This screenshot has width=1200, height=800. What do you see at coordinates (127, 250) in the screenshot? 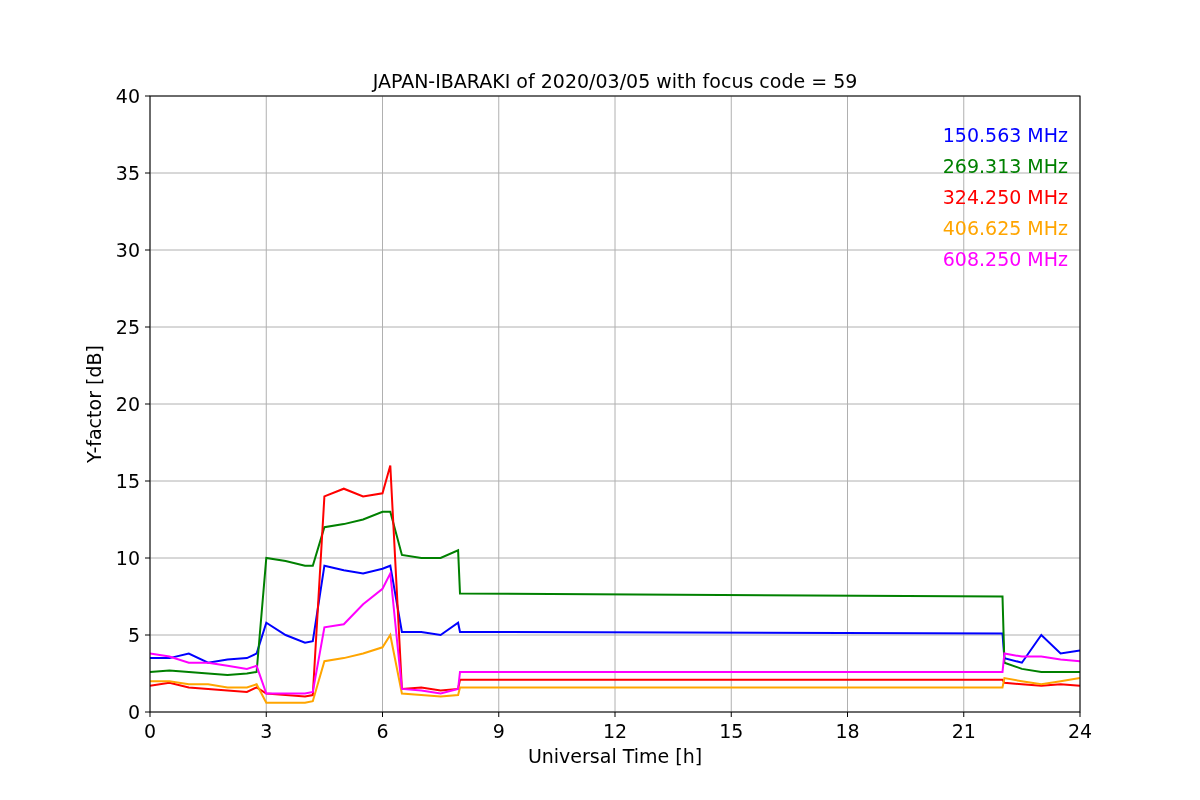
I see `tick-label: 30` at bounding box center [127, 250].